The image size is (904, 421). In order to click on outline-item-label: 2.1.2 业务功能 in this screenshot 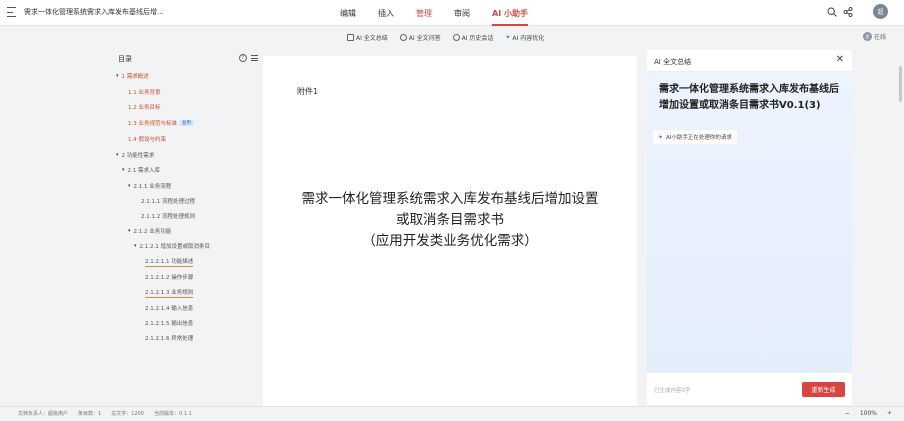, I will do `click(152, 232)`.